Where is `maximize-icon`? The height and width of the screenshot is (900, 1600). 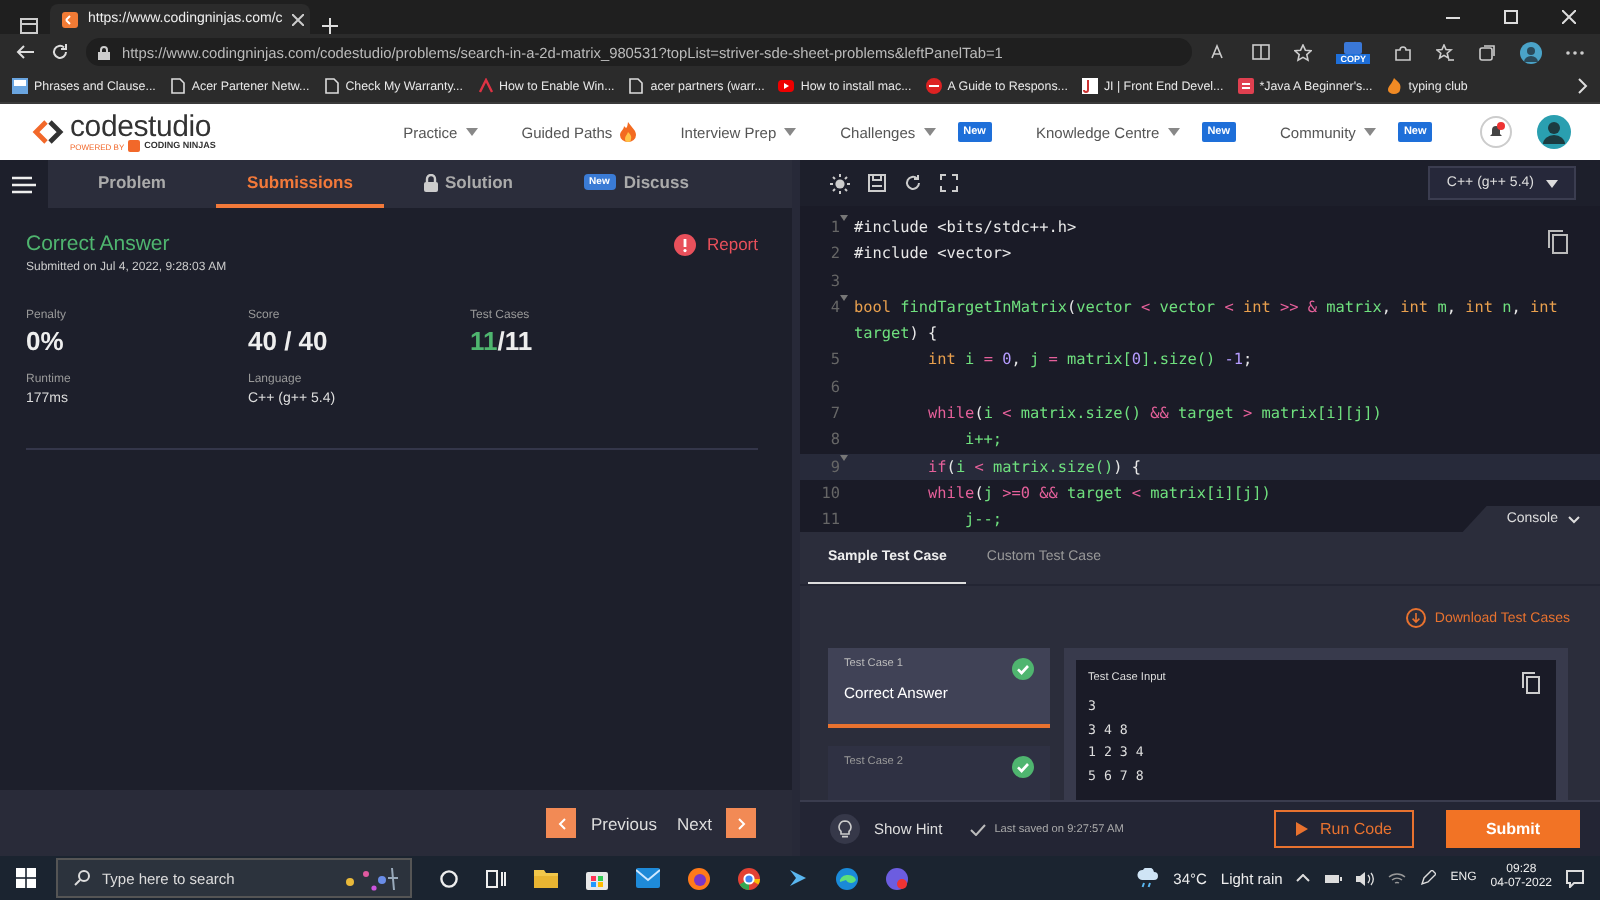 maximize-icon is located at coordinates (1511, 17).